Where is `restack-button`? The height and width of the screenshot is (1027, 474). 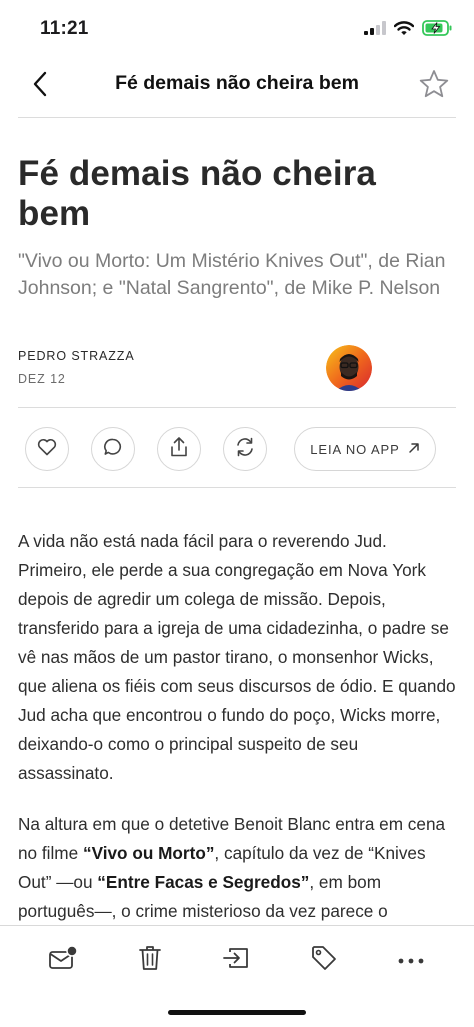
restack-button is located at coordinates (245, 449).